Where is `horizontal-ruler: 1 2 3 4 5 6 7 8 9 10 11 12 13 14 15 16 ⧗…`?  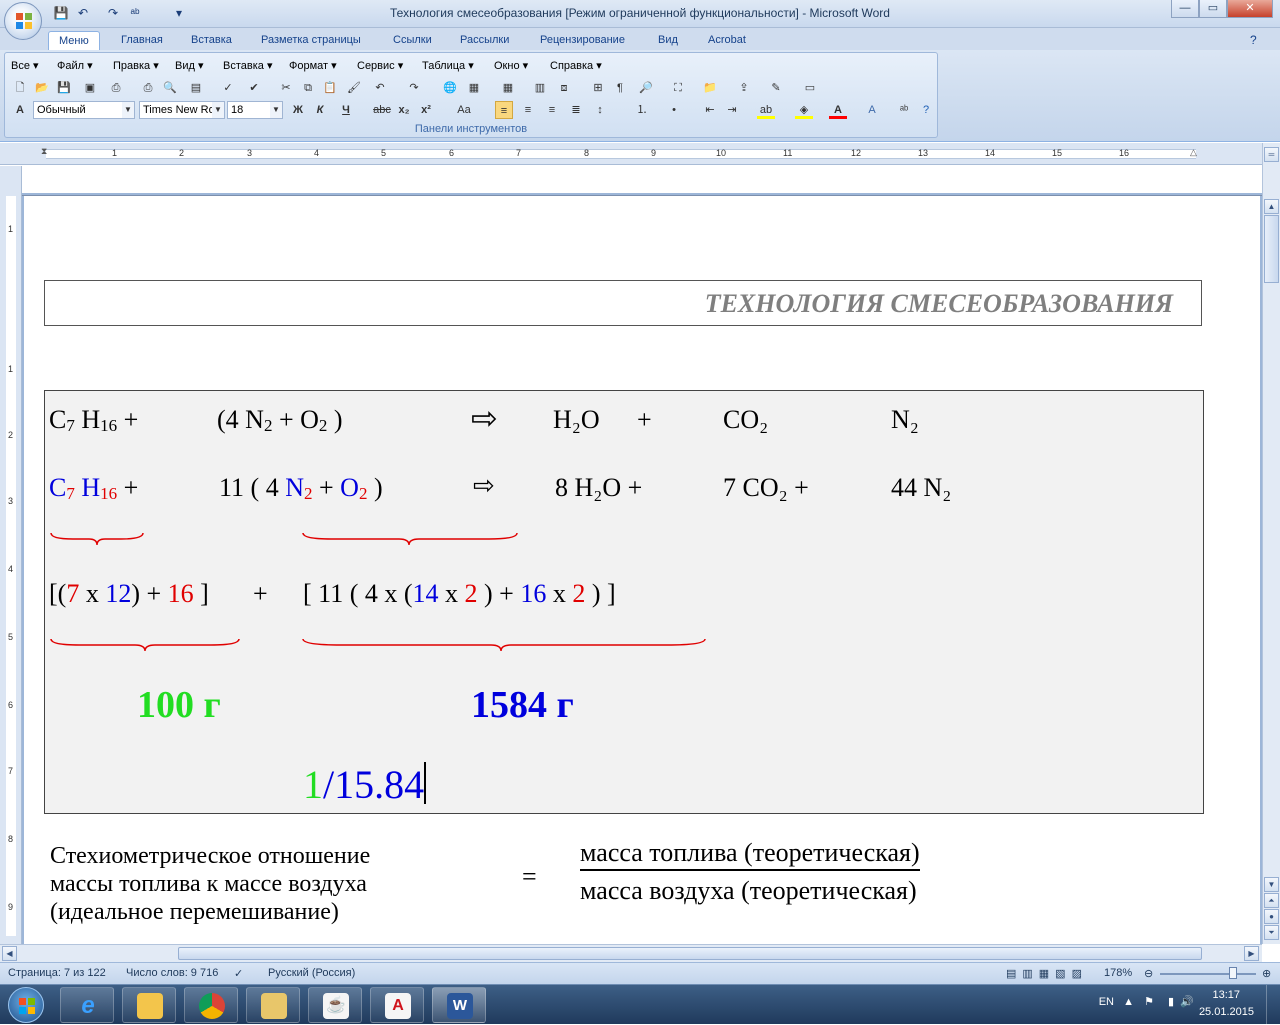 horizontal-ruler: 1 2 3 4 5 6 7 8 9 10 11 12 13 14 15 16 ⧗… is located at coordinates (631, 154).